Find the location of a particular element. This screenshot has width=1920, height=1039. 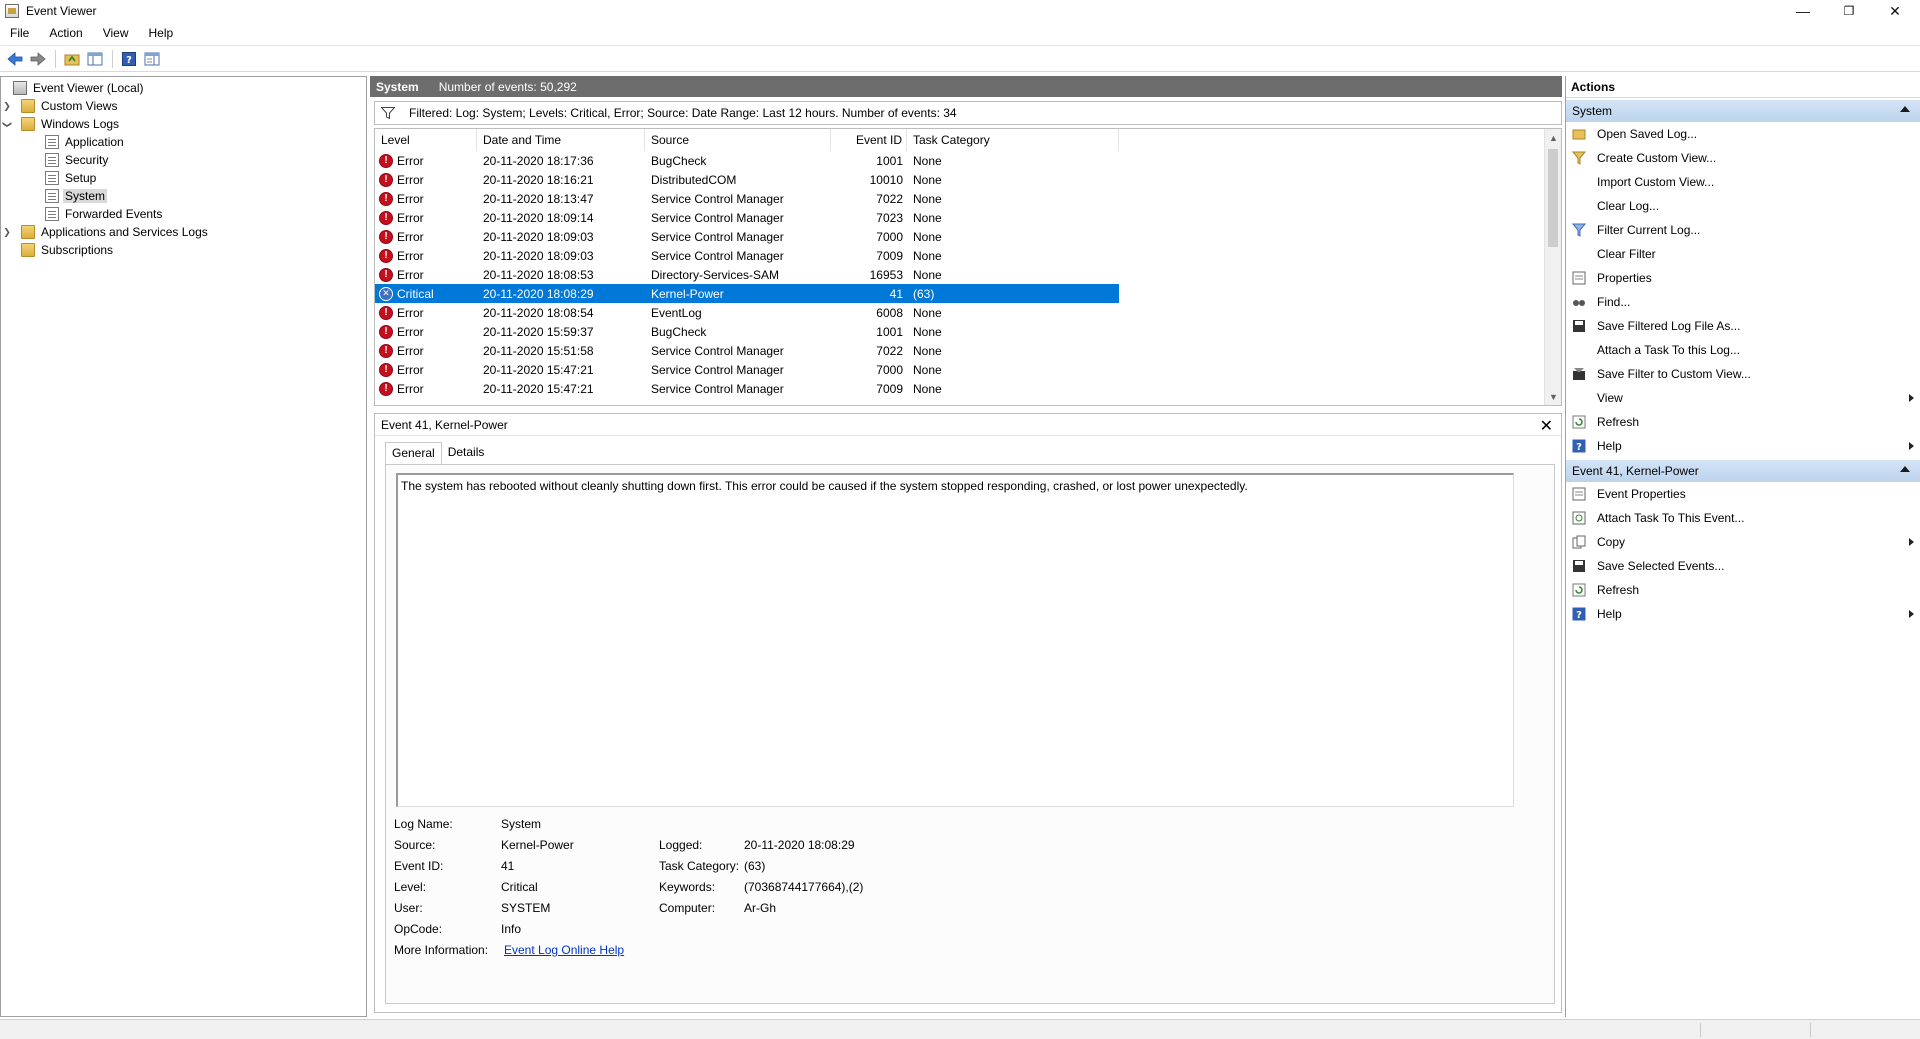

cell-datetime: 20-11-2020 18:16:21 is located at coordinates (538, 179).